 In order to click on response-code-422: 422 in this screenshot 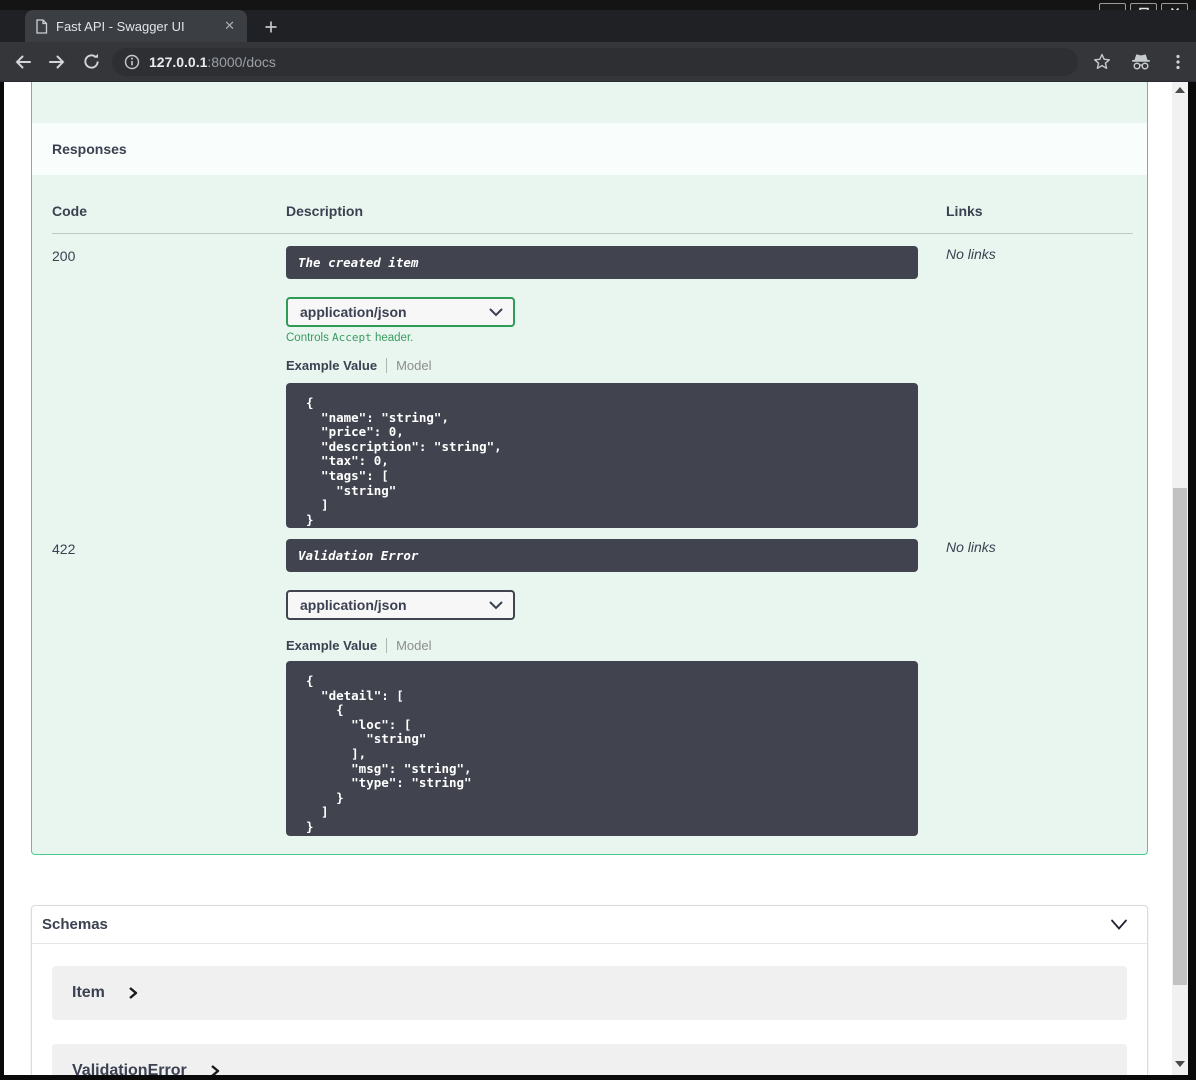, I will do `click(64, 549)`.